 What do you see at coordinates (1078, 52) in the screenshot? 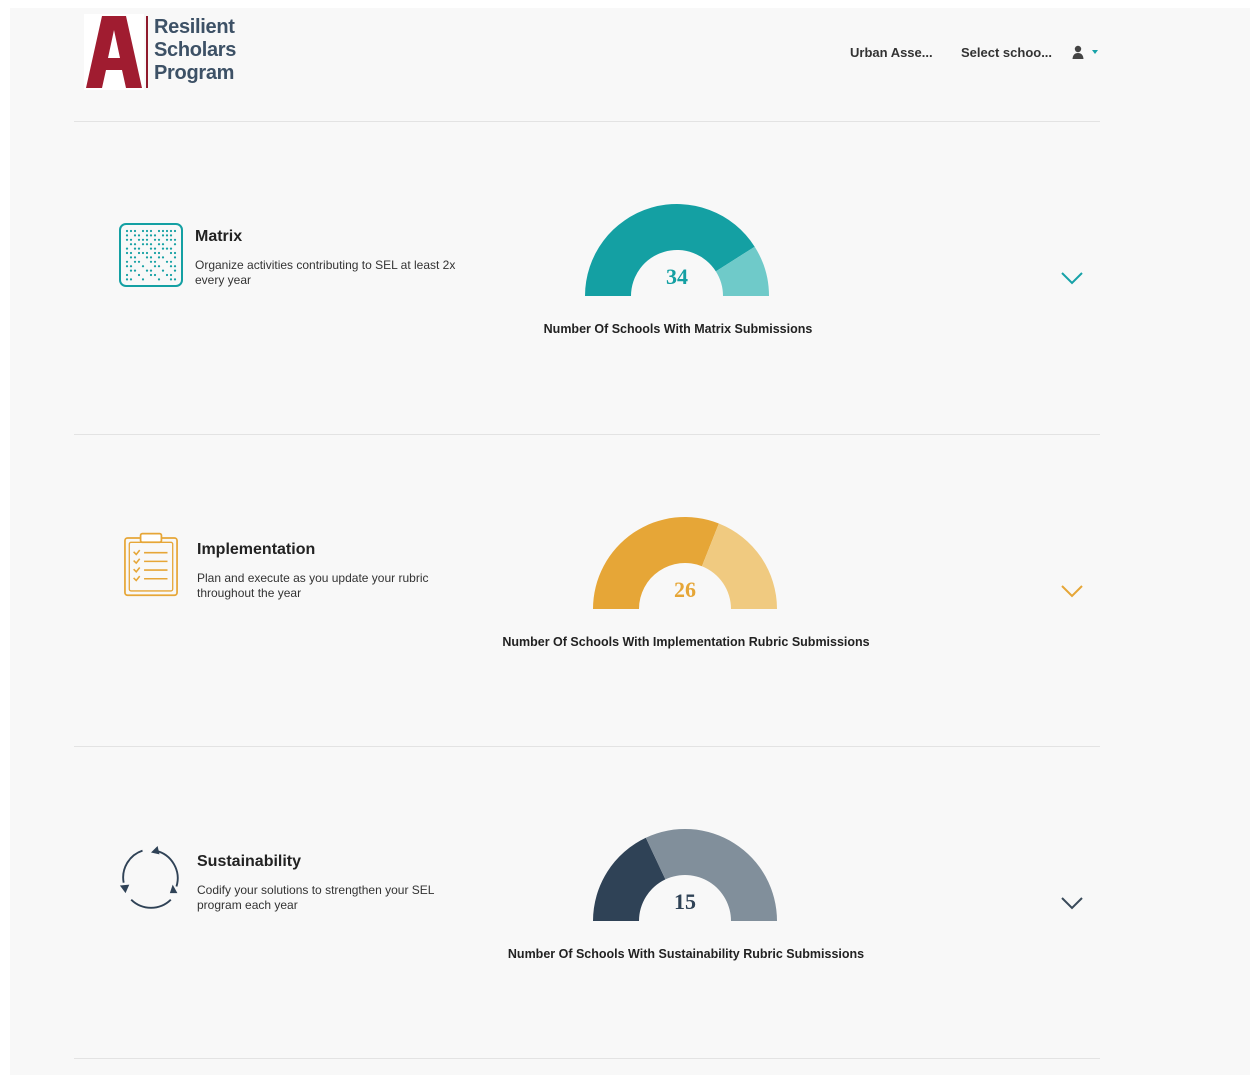
I see `user-icon` at bounding box center [1078, 52].